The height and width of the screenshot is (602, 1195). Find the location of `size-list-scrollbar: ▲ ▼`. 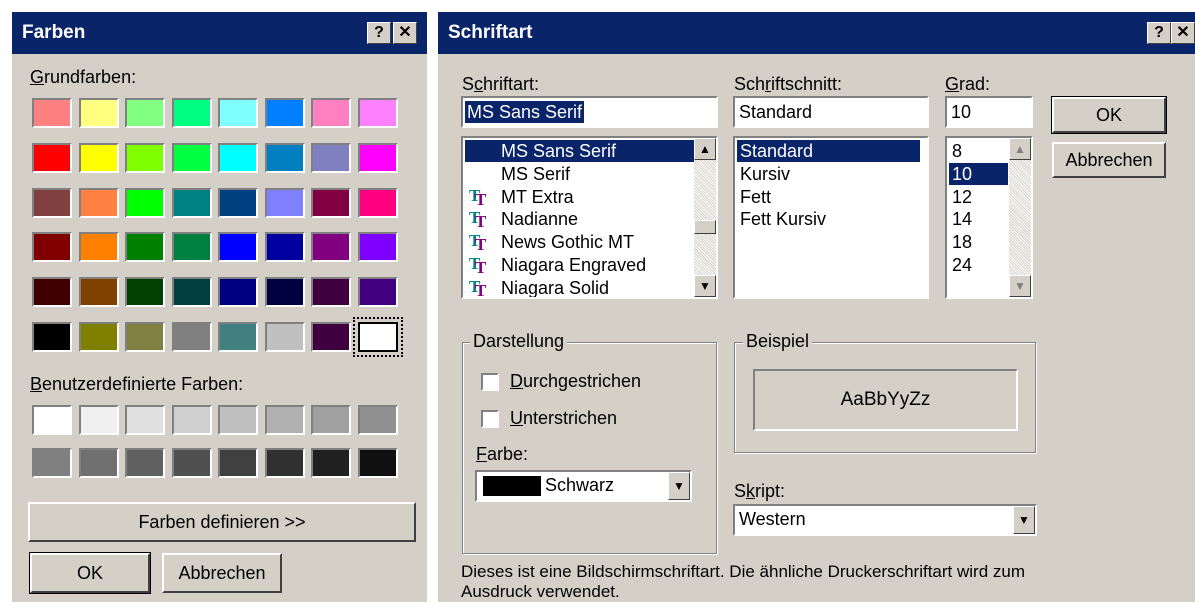

size-list-scrollbar: ▲ ▼ is located at coordinates (1020, 217).